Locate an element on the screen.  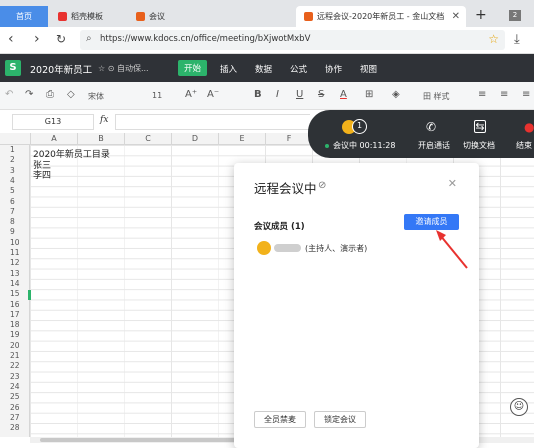
align-left-icon: ≡ is located at coordinates (482, 94).